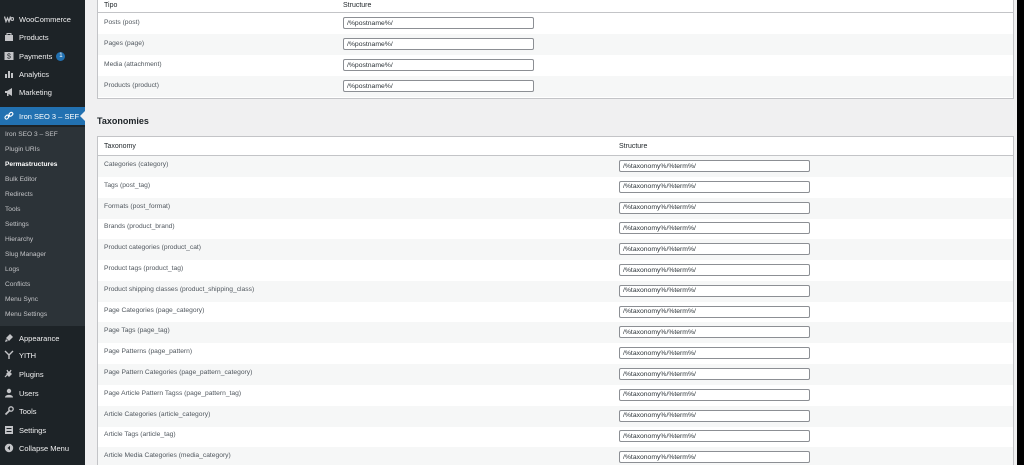  I want to click on table-row: Tags (post_tag), so click(555, 187).